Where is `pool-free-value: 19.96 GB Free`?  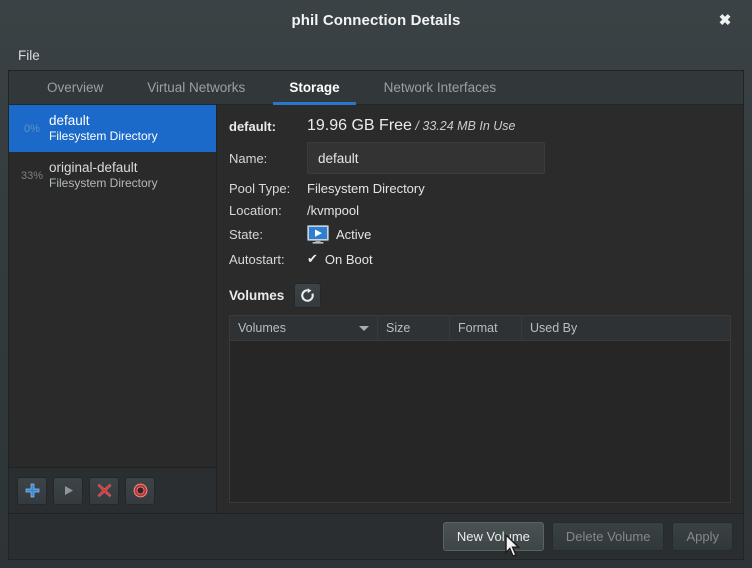 pool-free-value: 19.96 GB Free is located at coordinates (359, 125).